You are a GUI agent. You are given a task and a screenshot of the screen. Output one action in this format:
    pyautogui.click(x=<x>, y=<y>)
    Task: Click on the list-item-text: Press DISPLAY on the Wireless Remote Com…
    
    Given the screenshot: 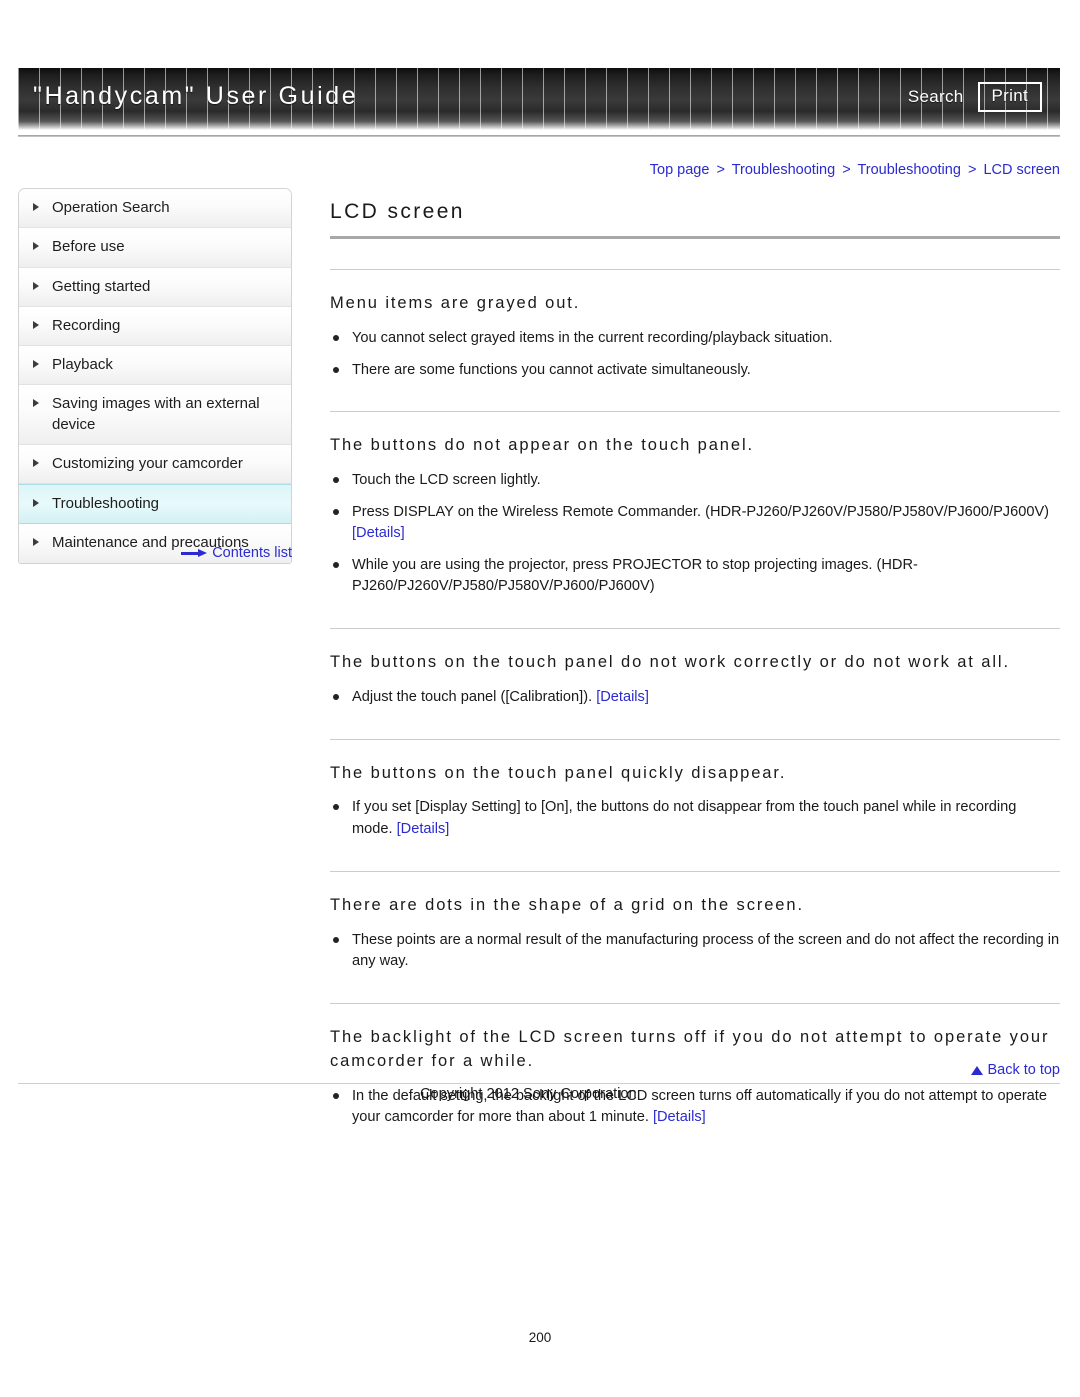 What is the action you would take?
    pyautogui.click(x=701, y=511)
    